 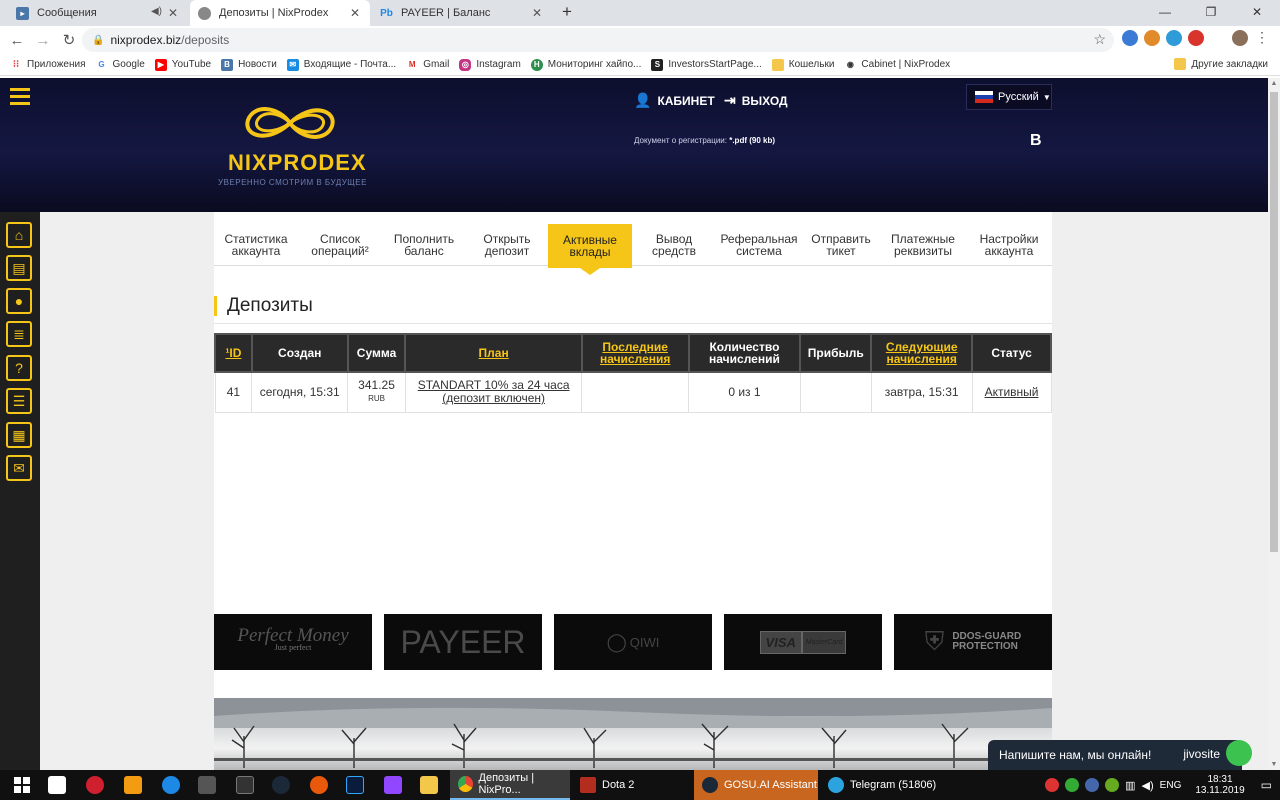 What do you see at coordinates (1219, 785) in the screenshot?
I see `clock: 18:31 13.11.2019` at bounding box center [1219, 785].